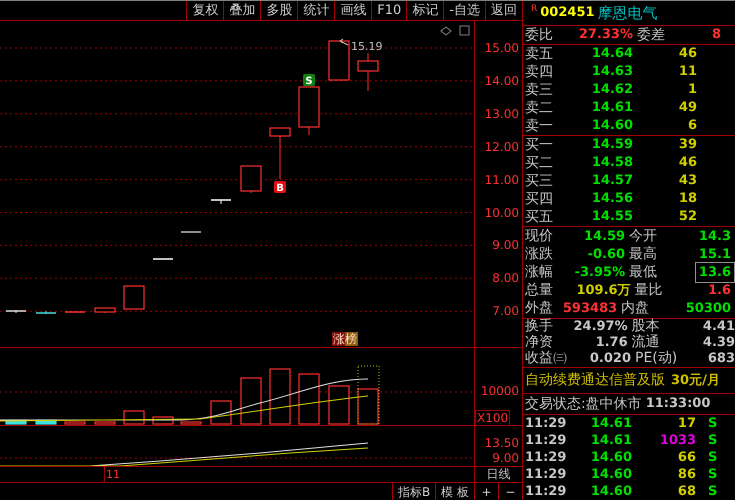 The height and width of the screenshot is (500, 735). Describe the element at coordinates (595, 380) in the screenshot. I see `promo-link: 自动续费通达信普及版` at that location.